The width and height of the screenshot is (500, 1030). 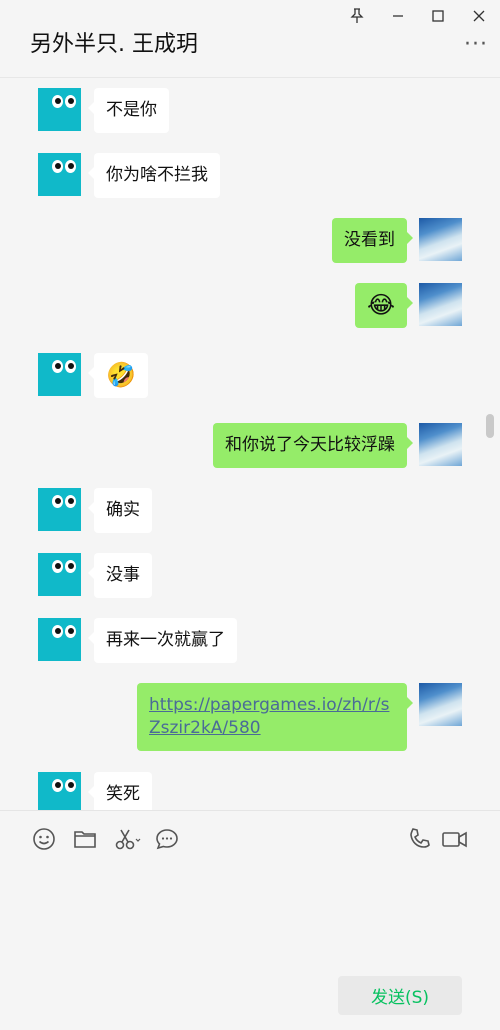 What do you see at coordinates (167, 839) in the screenshot?
I see `chat-bubble-icon` at bounding box center [167, 839].